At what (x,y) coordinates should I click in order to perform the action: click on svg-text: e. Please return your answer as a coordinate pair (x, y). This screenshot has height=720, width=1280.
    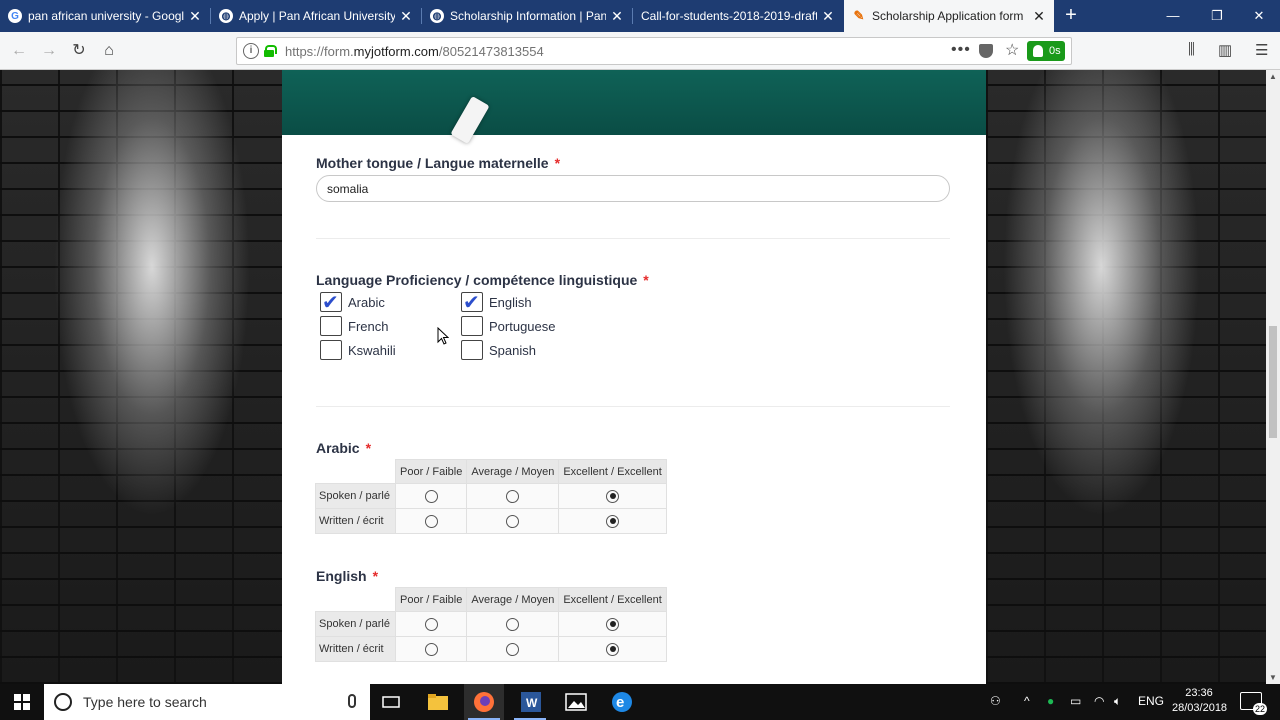
    Looking at the image, I should click on (620, 702).